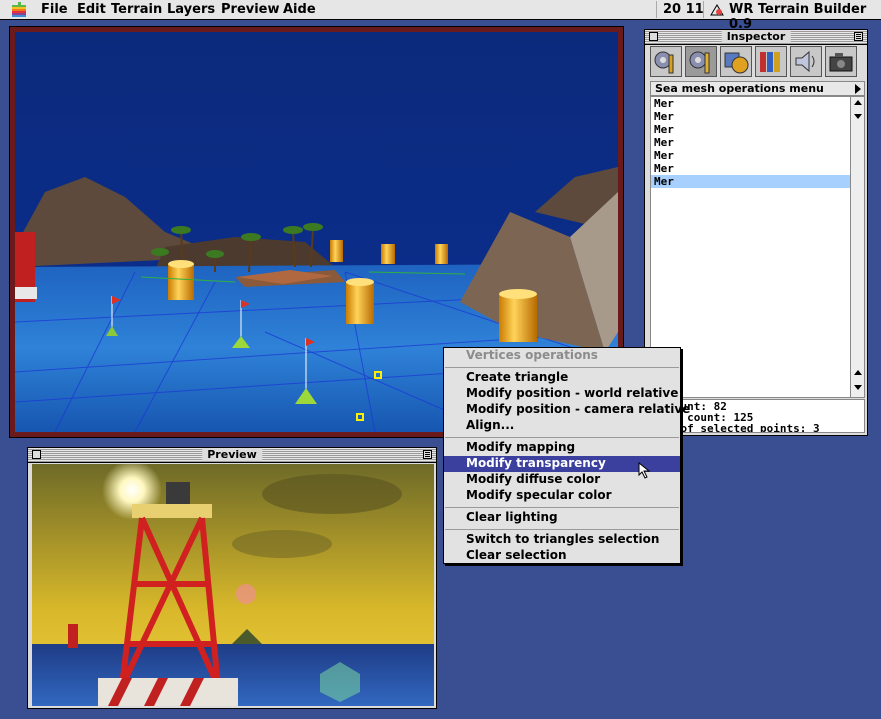 The width and height of the screenshot is (881, 719). I want to click on menu-item-modify-mapping: Modify mapping, so click(562, 448).